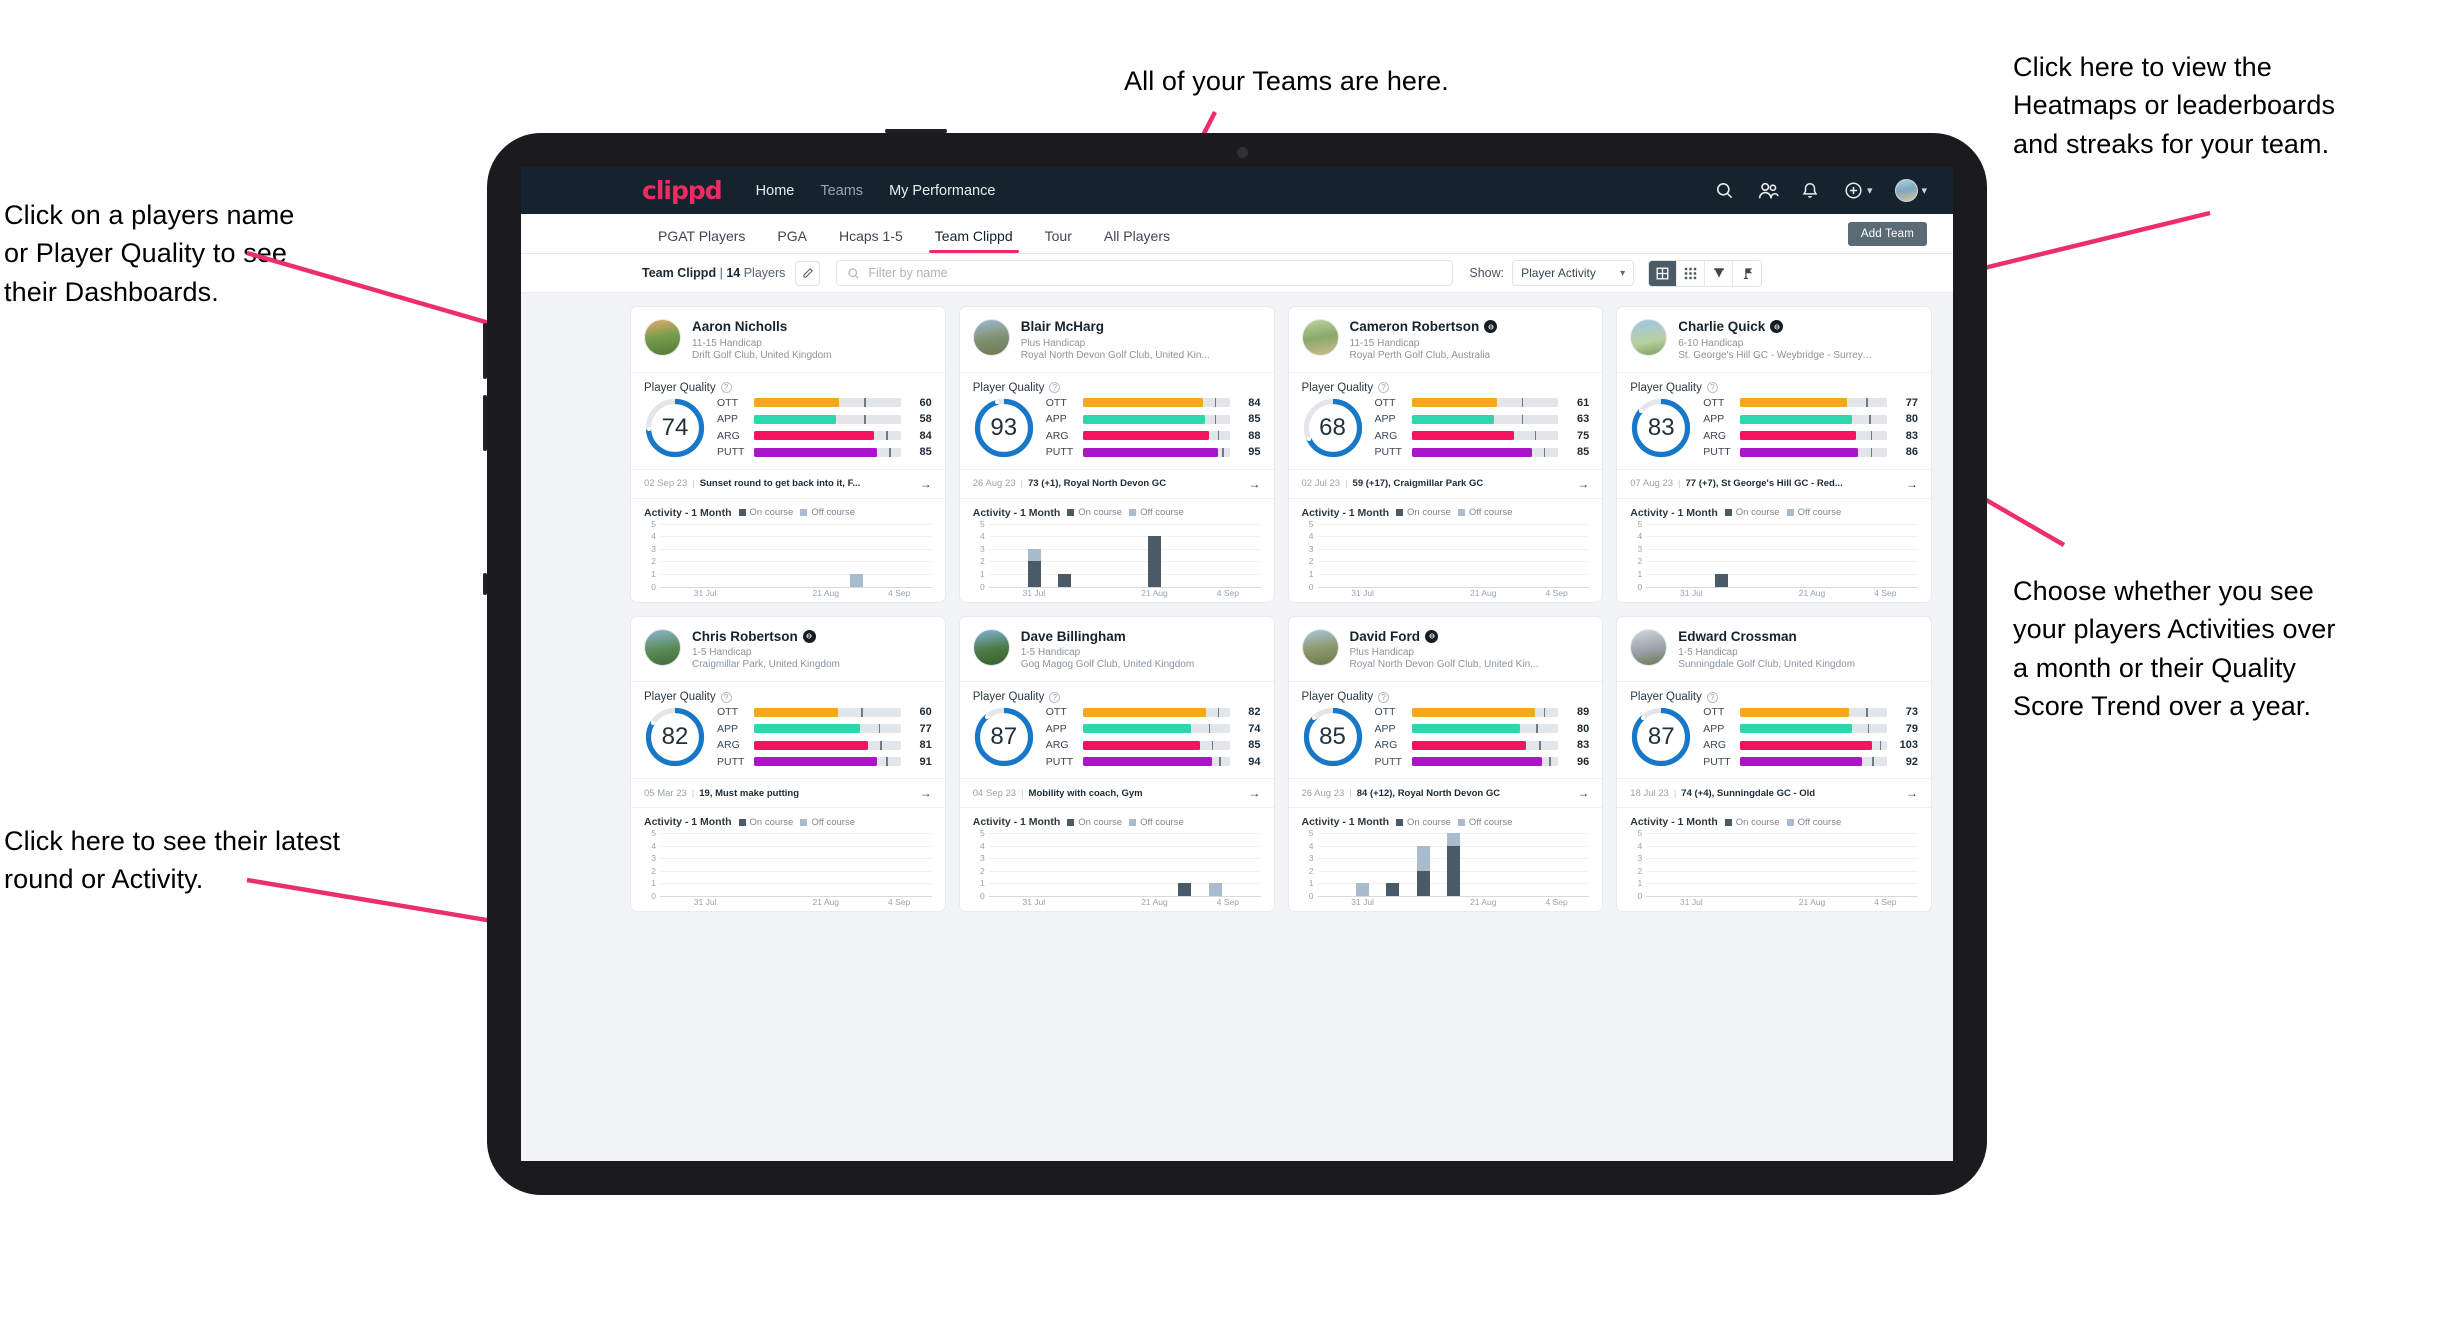 The width and height of the screenshot is (2452, 1319). What do you see at coordinates (1058, 240) in the screenshot?
I see `tab-tour: Tour` at bounding box center [1058, 240].